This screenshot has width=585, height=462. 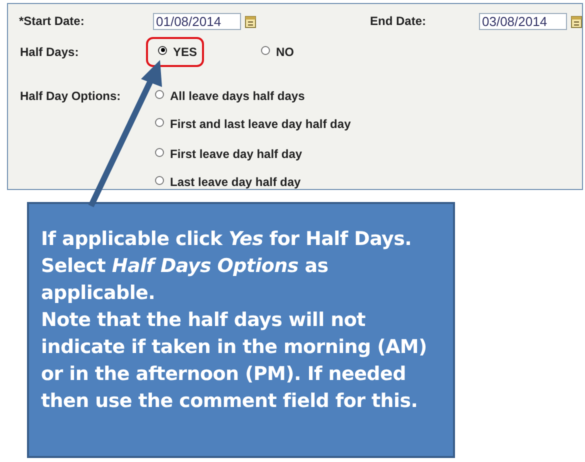 I want to click on end-date-label: End Date:, so click(x=397, y=21).